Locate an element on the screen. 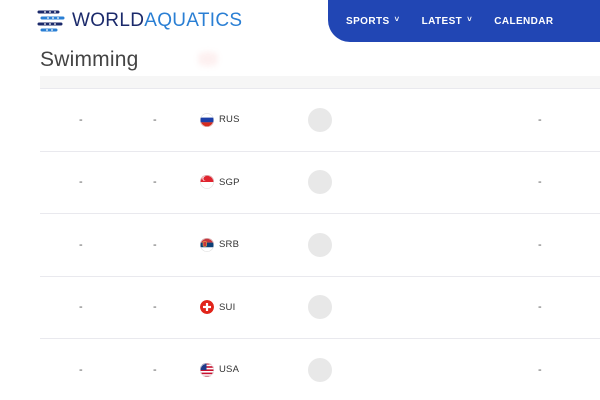 The height and width of the screenshot is (400, 600). singapore-flag-icon is located at coordinates (207, 182).